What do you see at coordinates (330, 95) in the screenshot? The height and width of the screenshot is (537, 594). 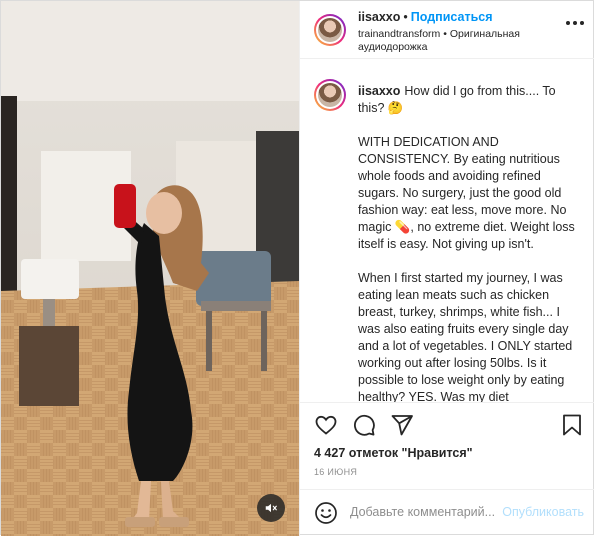 I see `caption-avatar` at bounding box center [330, 95].